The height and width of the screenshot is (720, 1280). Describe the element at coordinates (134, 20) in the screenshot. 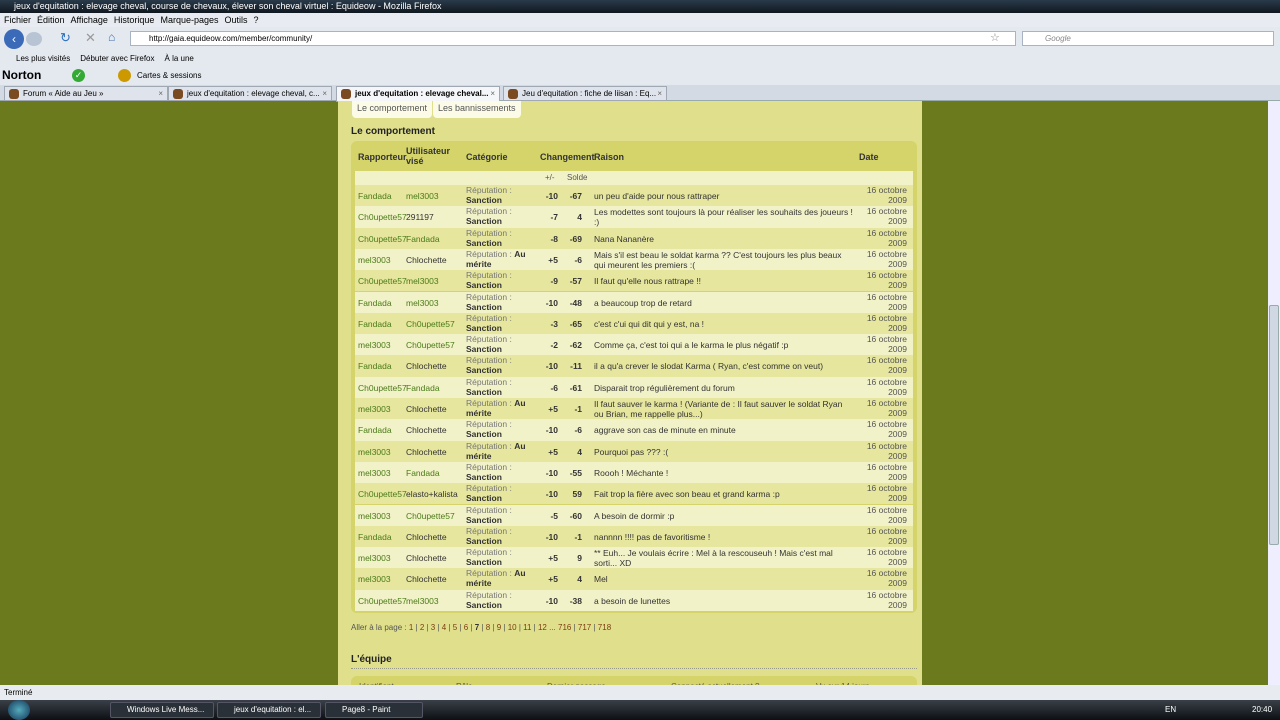

I see `menu-item: Historique` at that location.